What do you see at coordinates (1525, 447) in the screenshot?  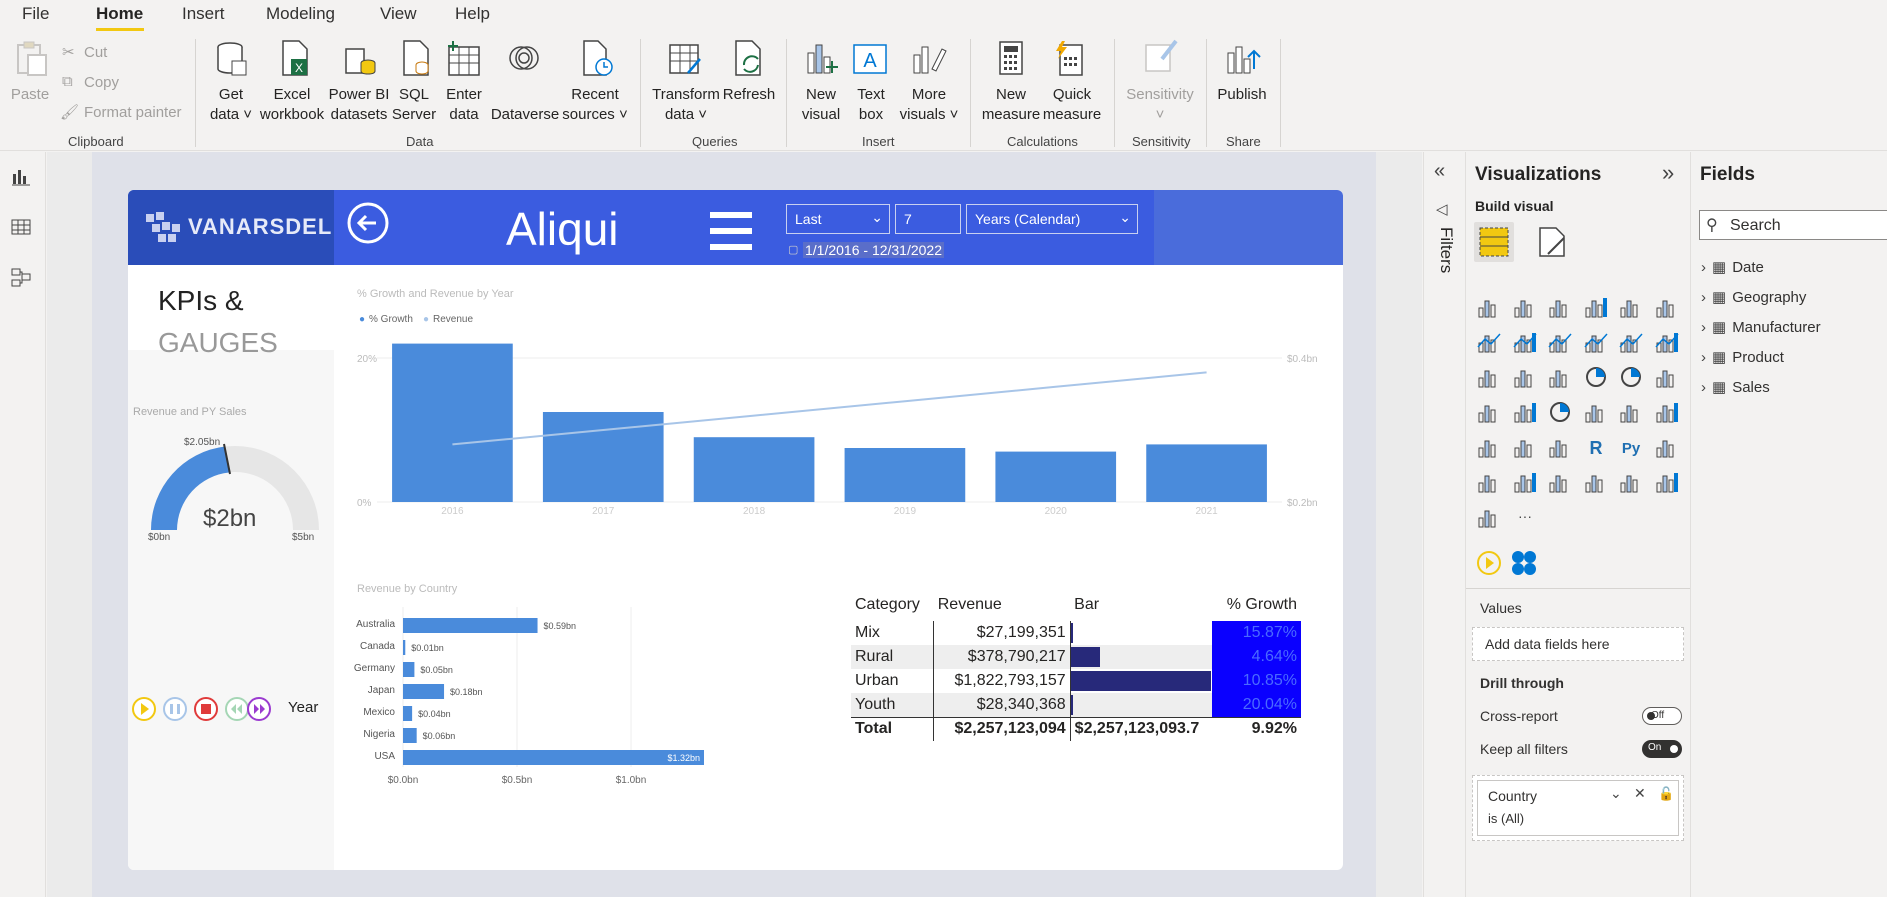 I see `table-visual-icon` at bounding box center [1525, 447].